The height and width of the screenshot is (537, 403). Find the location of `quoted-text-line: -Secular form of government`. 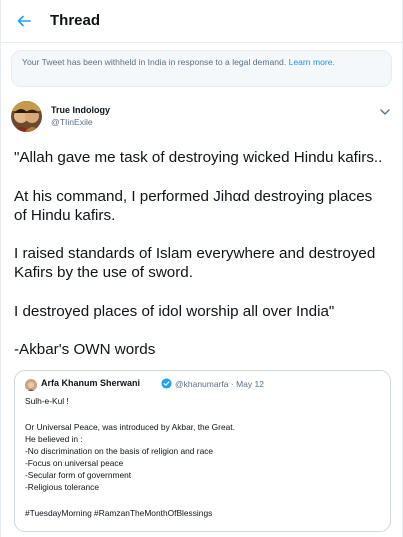

quoted-text-line: -Secular form of government is located at coordinates (78, 475).